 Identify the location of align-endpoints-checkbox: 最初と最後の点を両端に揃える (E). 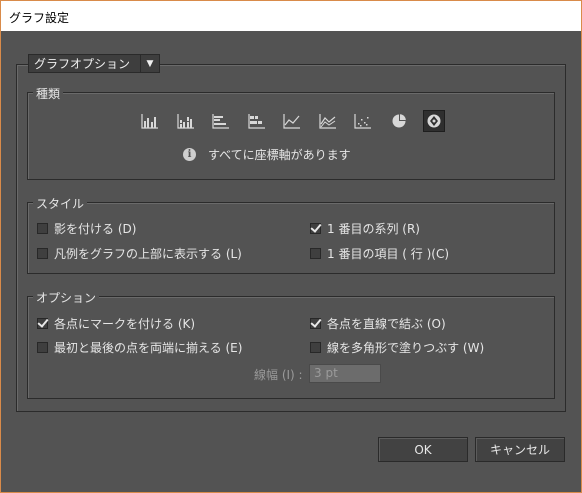
(139, 347).